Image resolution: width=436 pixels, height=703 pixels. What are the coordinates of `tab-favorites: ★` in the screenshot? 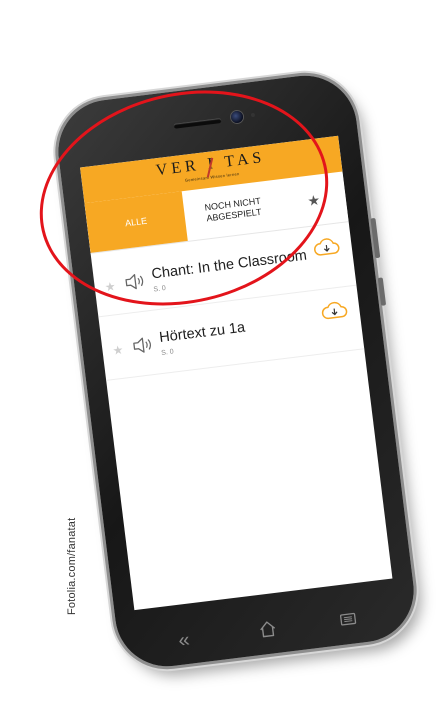 It's located at (314, 200).